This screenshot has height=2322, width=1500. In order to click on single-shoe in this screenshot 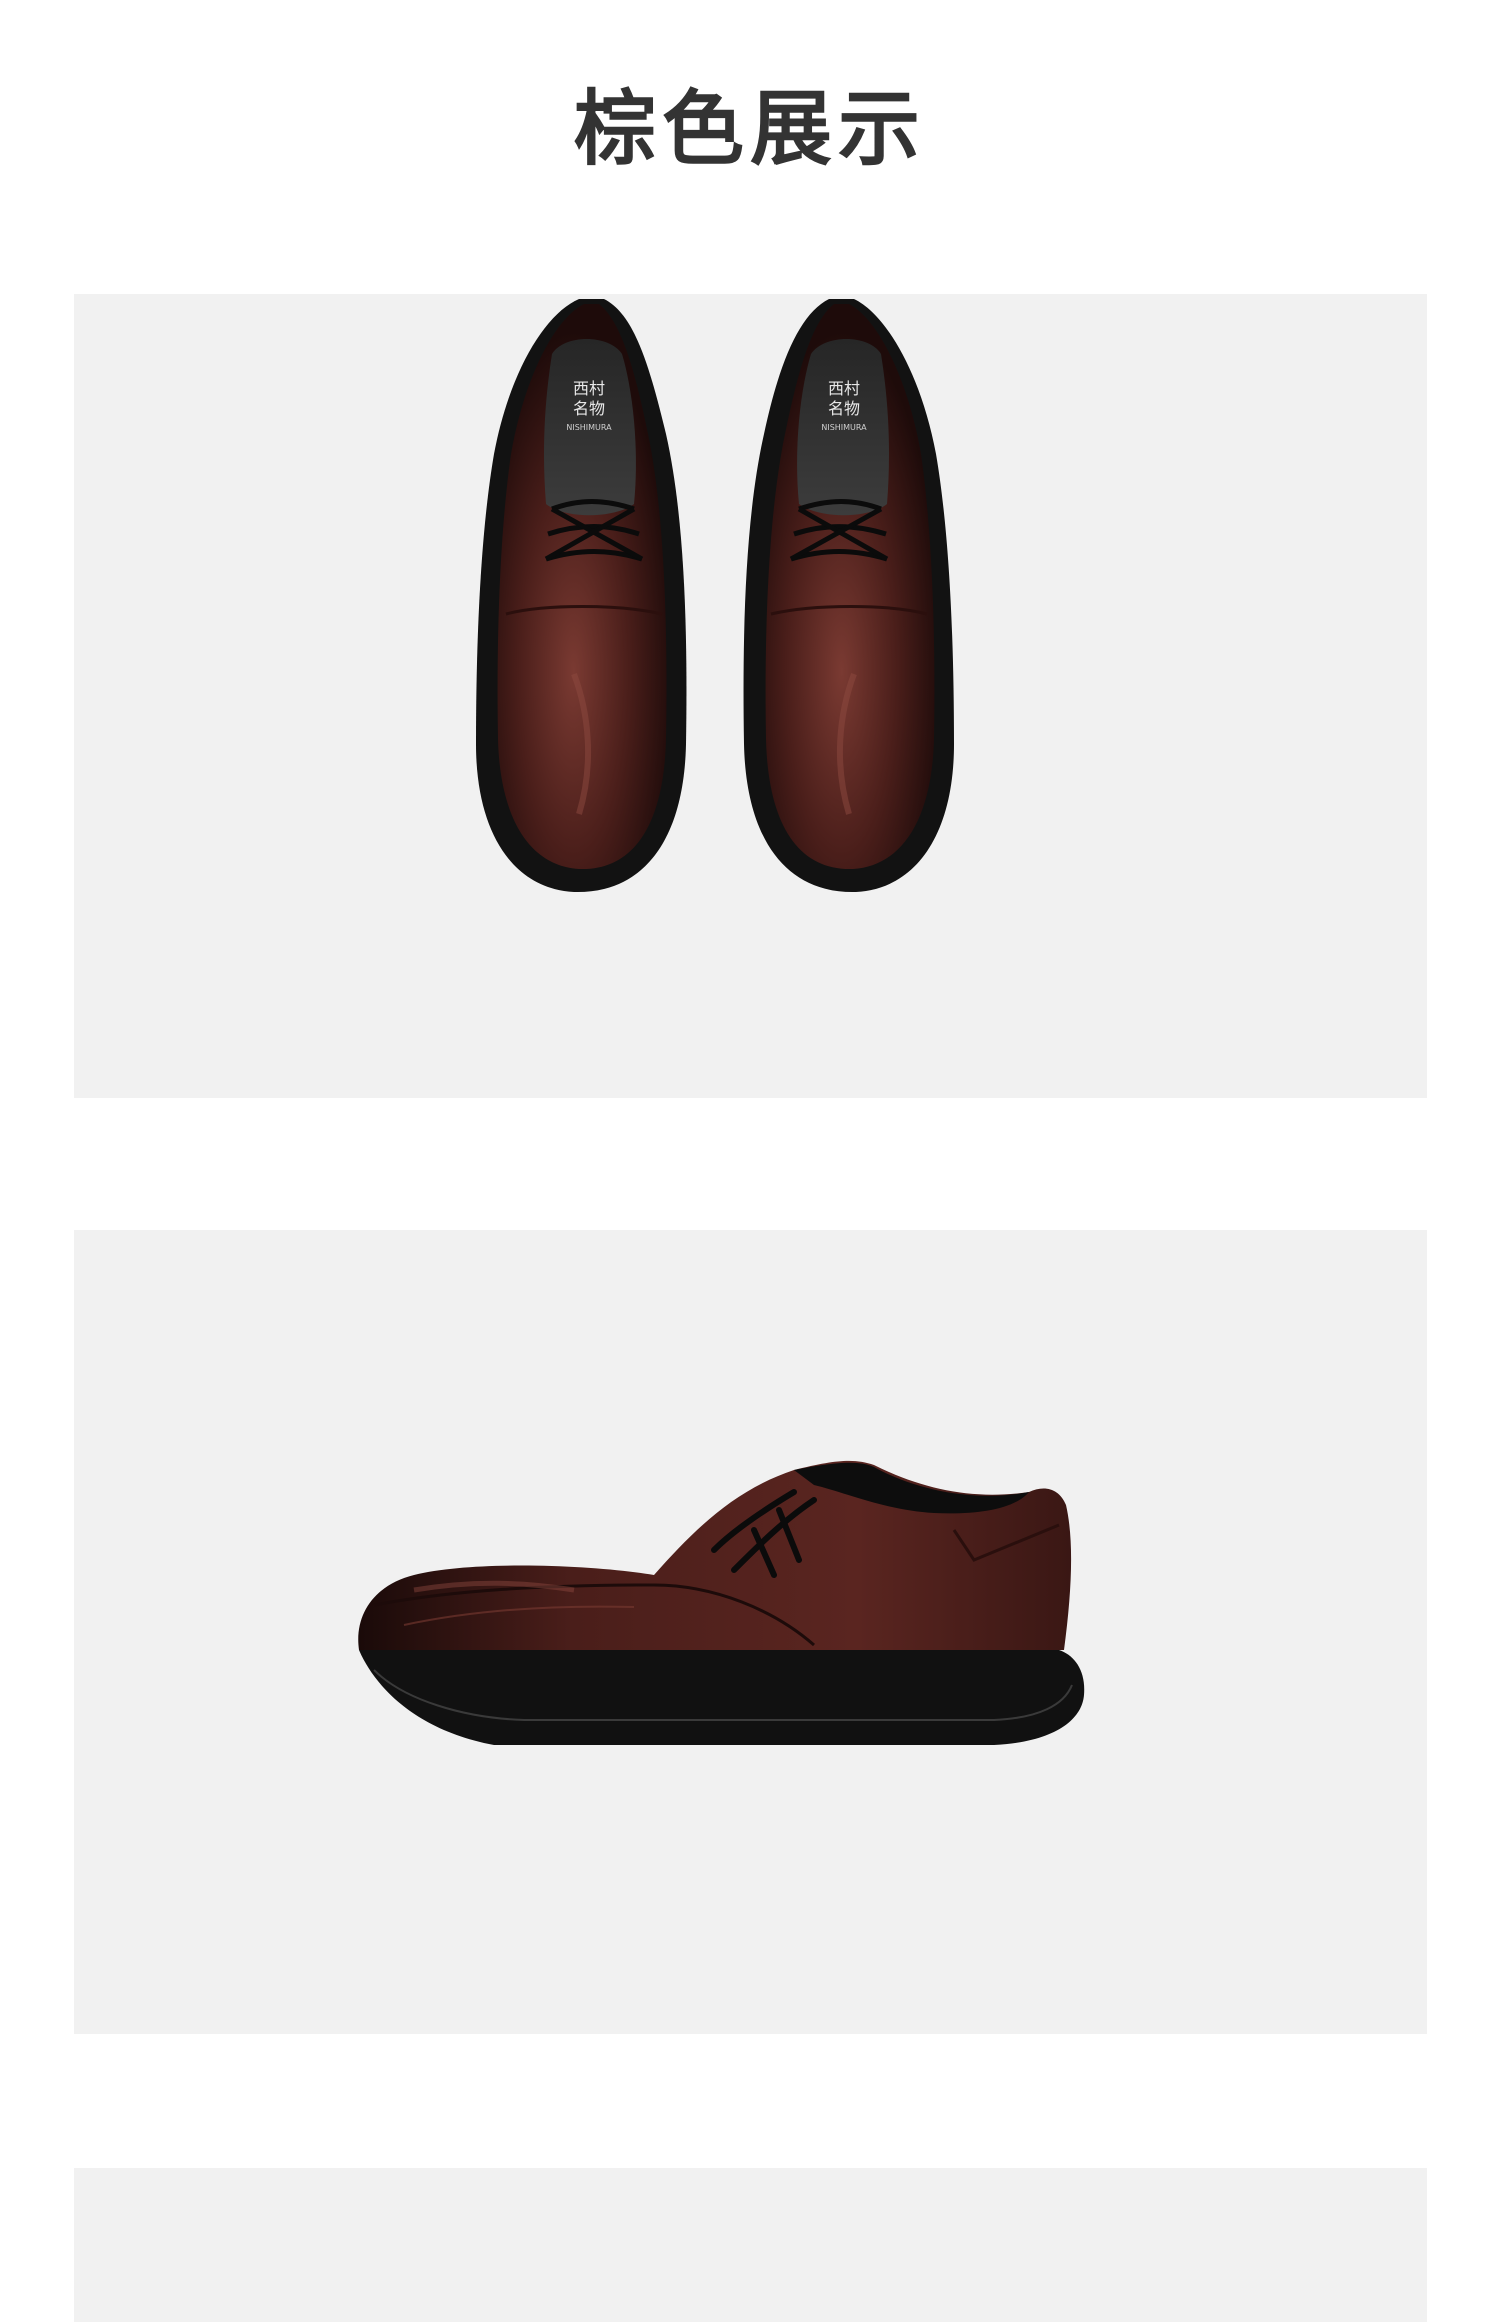, I will do `click(721, 1602)`.